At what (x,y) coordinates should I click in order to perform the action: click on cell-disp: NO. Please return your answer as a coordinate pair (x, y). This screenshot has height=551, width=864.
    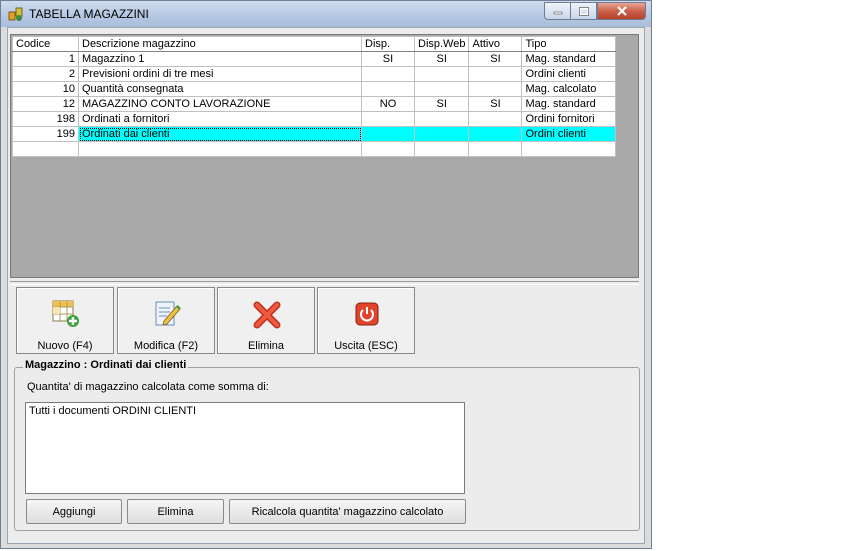
    Looking at the image, I should click on (388, 104).